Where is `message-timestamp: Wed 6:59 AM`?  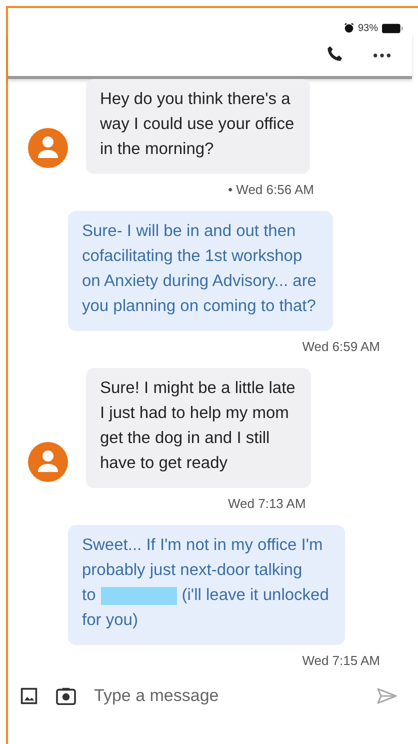
message-timestamp: Wed 6:59 AM is located at coordinates (341, 346).